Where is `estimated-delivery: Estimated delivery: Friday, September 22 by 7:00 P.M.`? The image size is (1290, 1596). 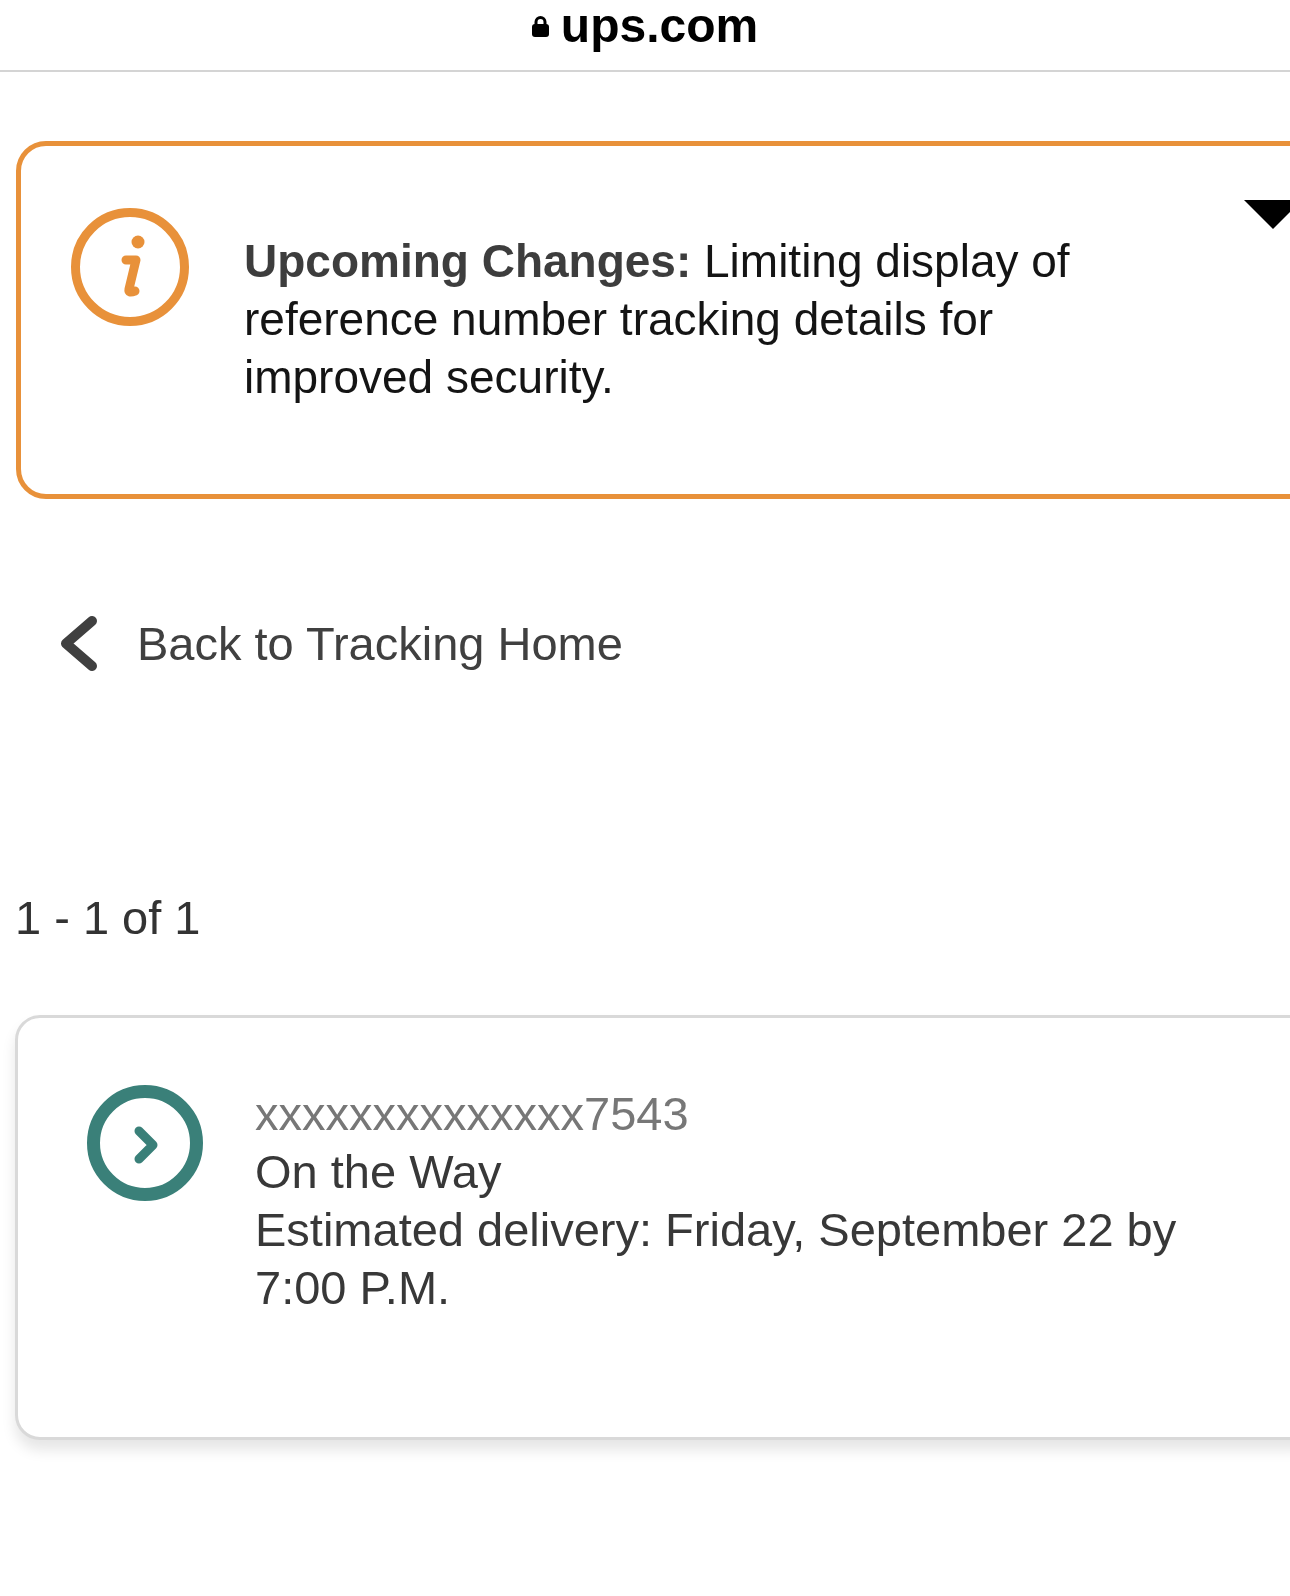 estimated-delivery: Estimated delivery: Friday, September 22 by 7:00 P.M. is located at coordinates (716, 1259).